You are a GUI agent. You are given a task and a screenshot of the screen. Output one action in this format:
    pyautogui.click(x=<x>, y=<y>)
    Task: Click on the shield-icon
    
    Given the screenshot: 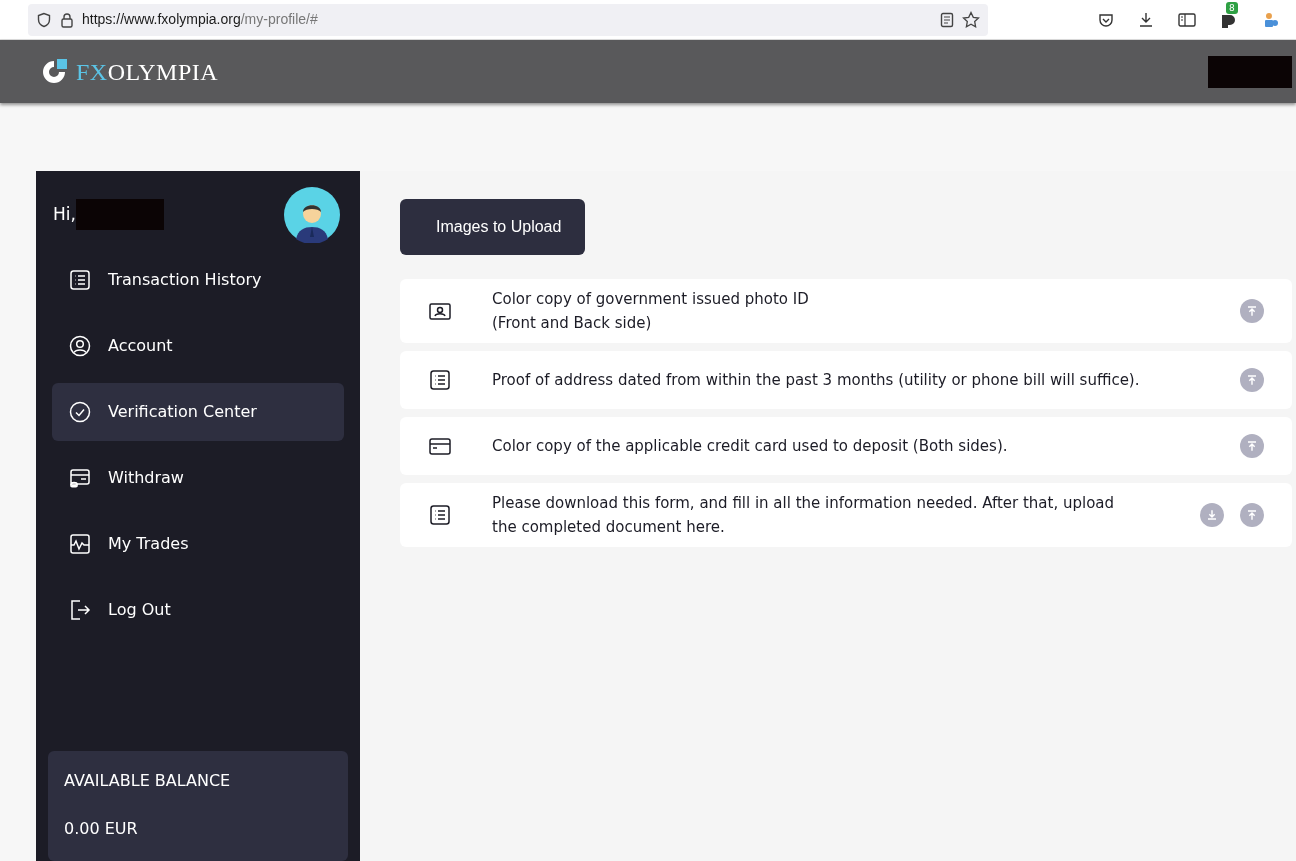 What is the action you would take?
    pyautogui.click(x=44, y=19)
    